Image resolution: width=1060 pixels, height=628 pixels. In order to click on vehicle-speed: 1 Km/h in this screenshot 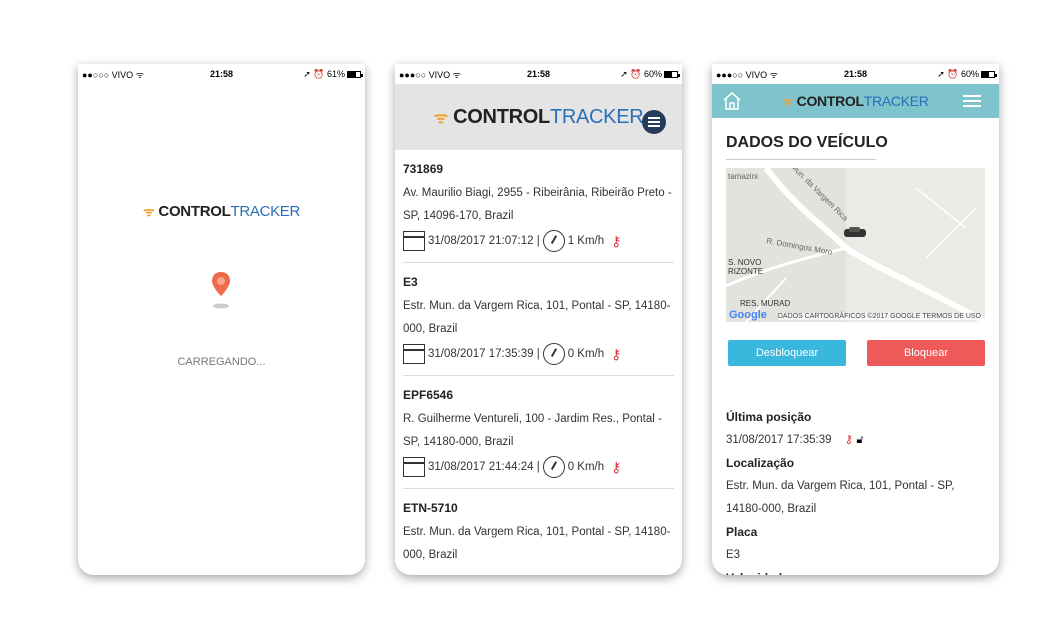, I will do `click(586, 241)`.